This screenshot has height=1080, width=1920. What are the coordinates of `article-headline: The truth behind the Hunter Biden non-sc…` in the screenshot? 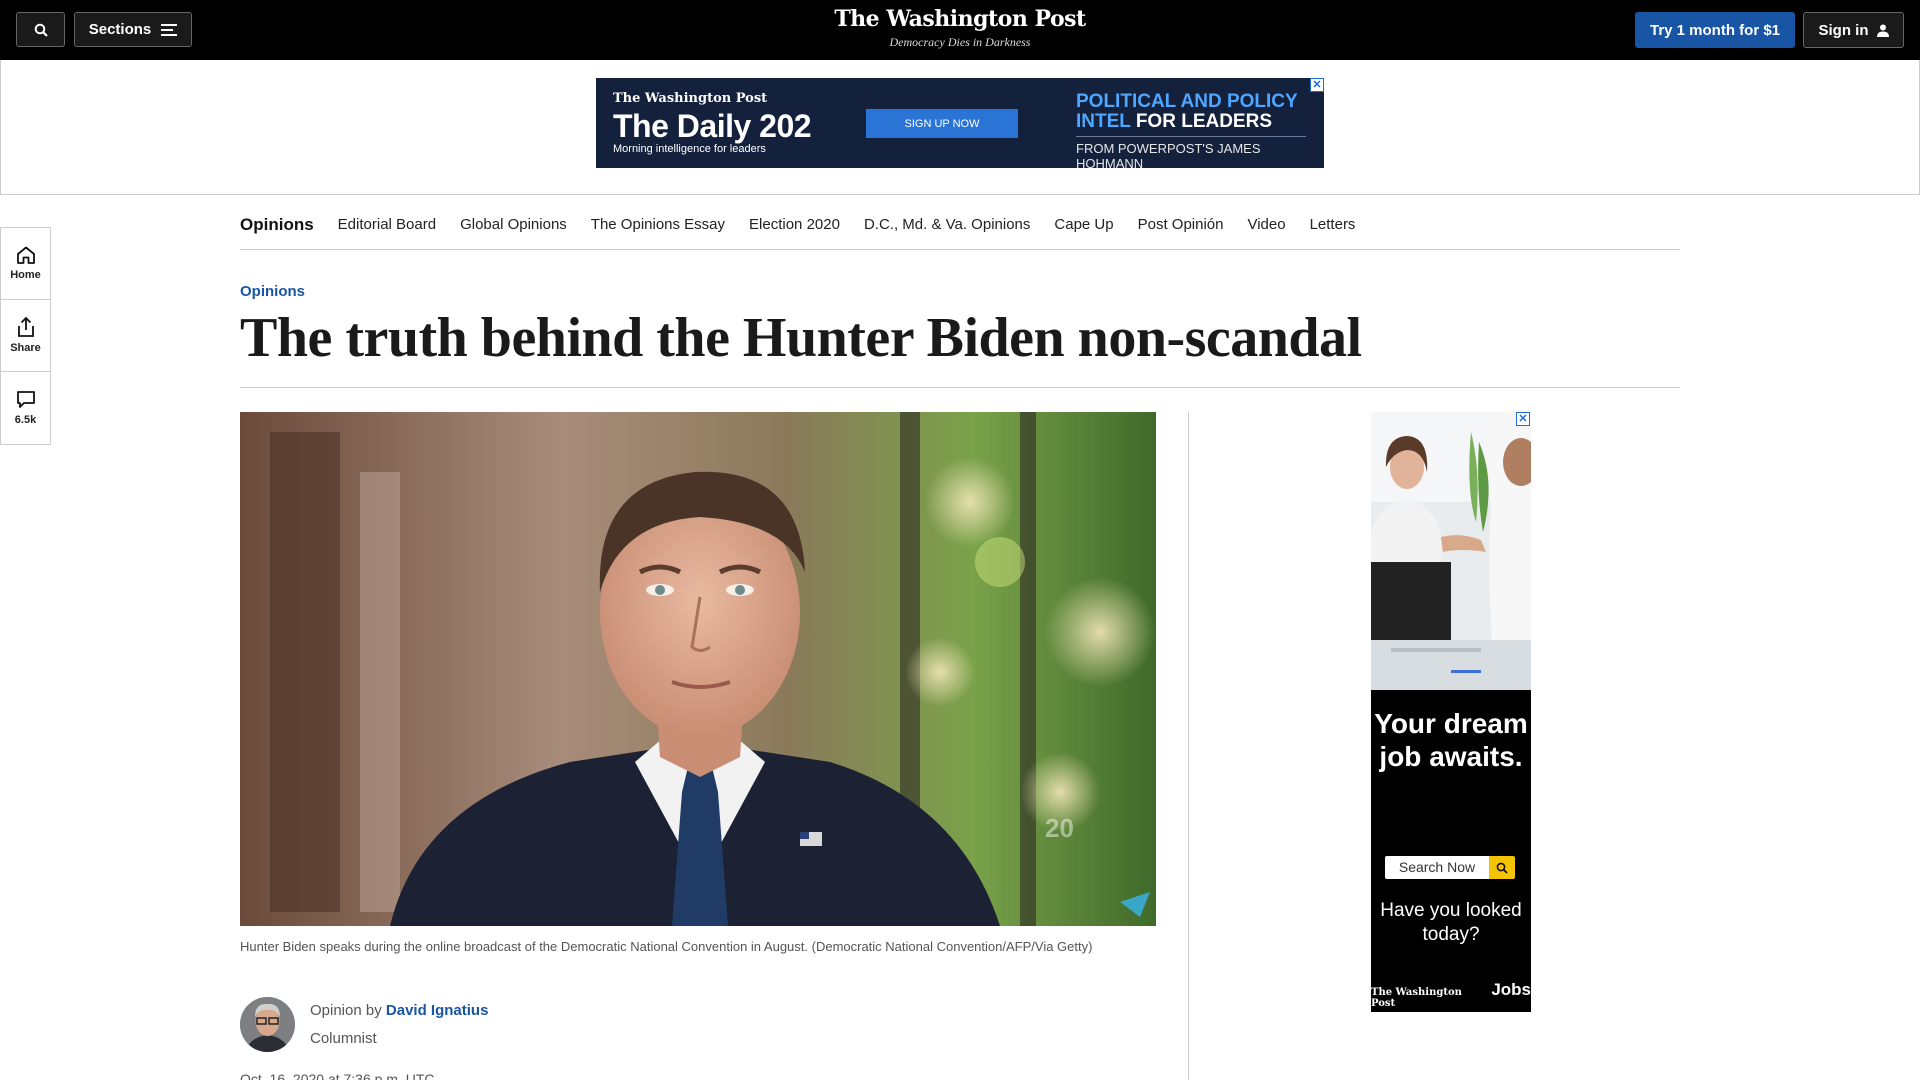 It's located at (801, 338).